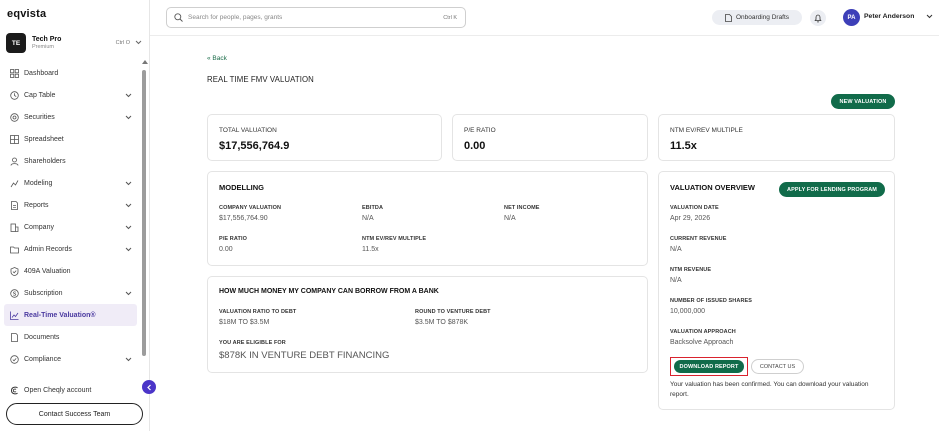  Describe the element at coordinates (394, 239) in the screenshot. I see `field-label: NTM EV/REV MULTIPLE` at that location.